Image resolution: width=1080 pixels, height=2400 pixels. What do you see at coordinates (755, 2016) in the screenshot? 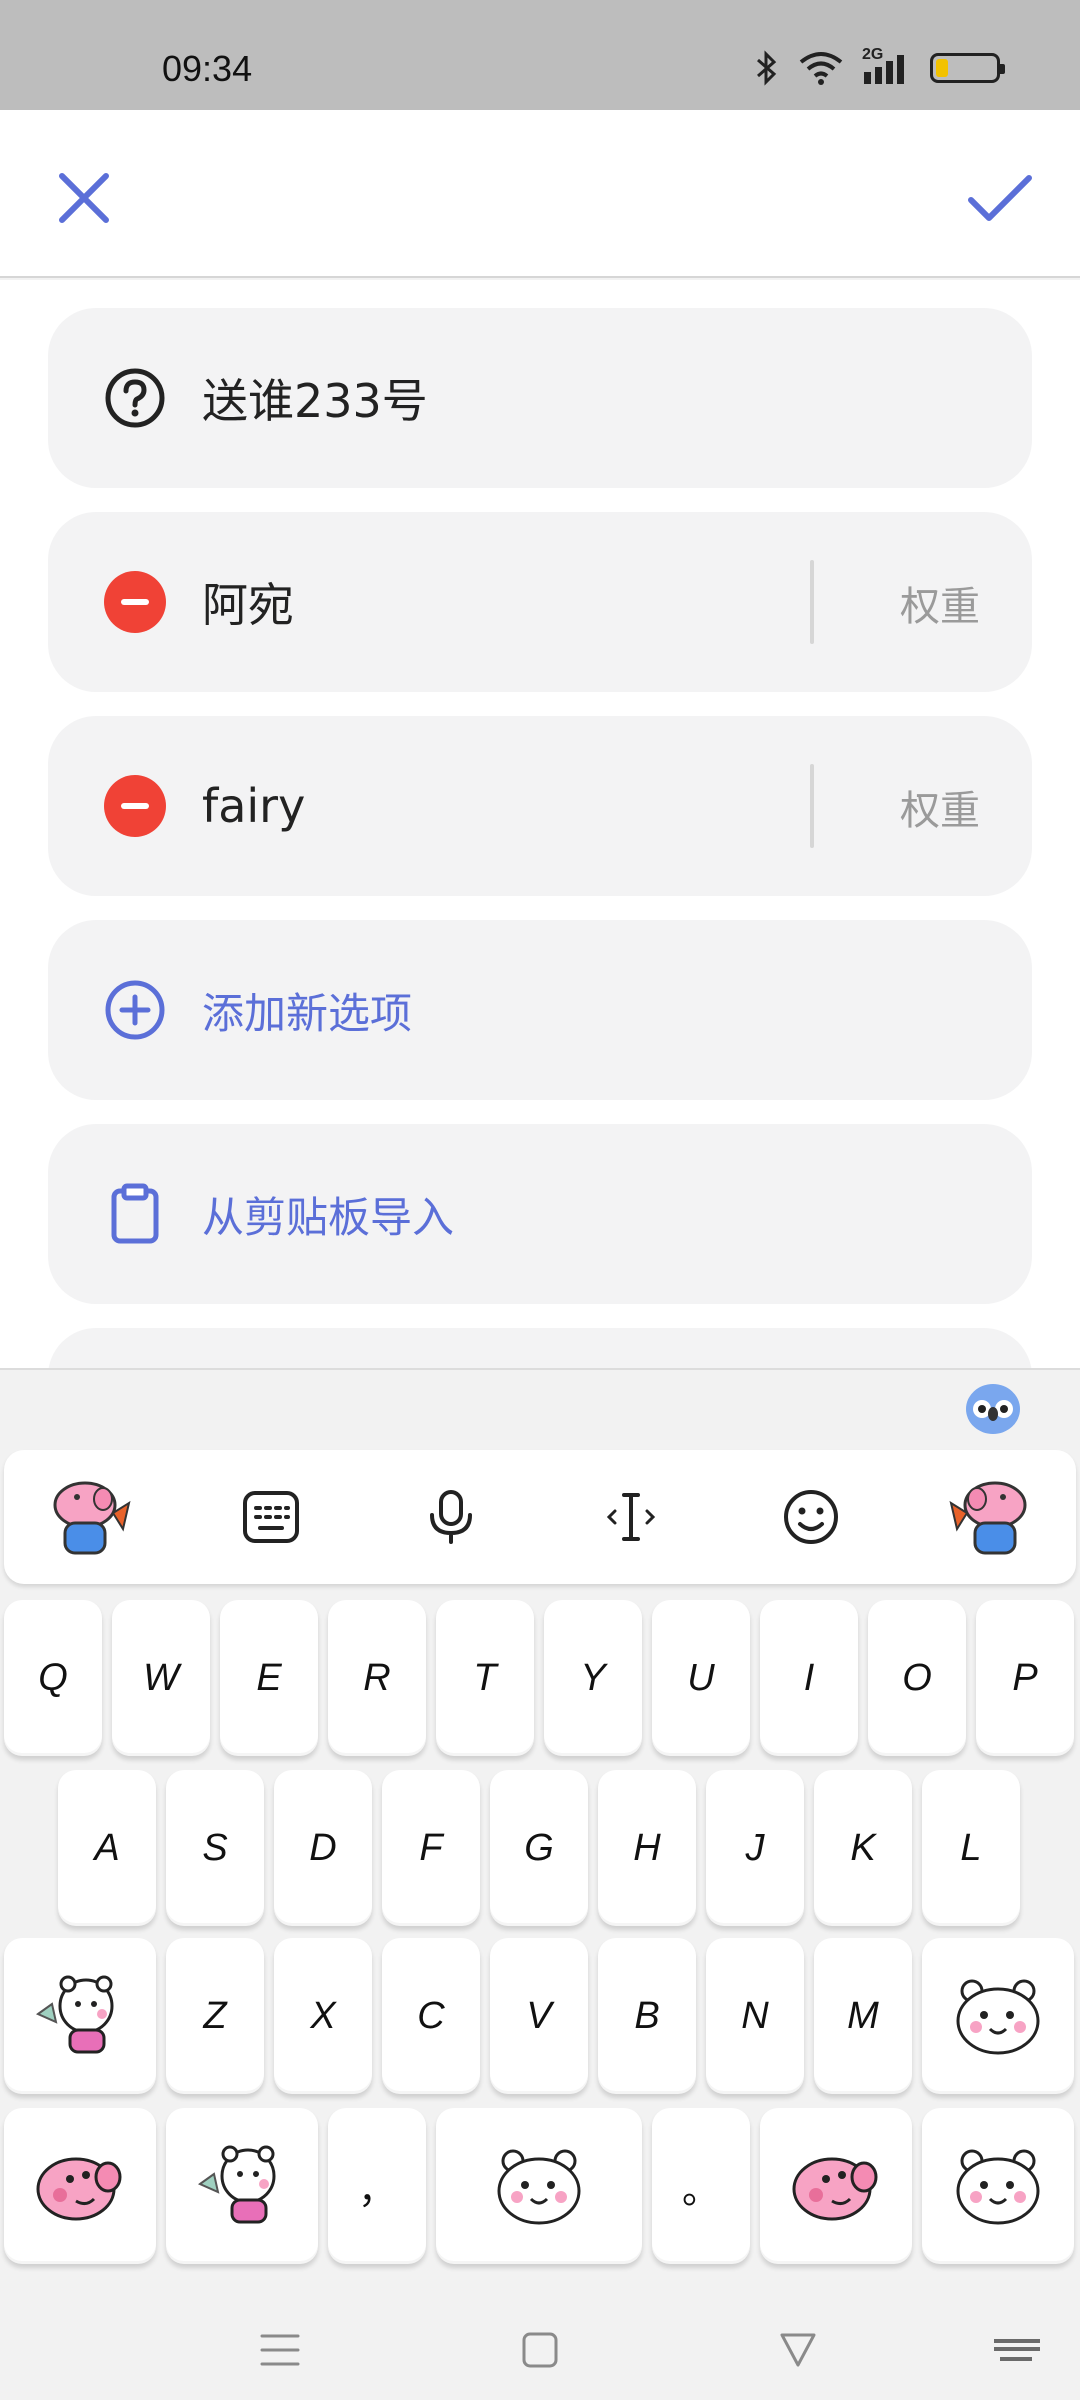
I see `key-n: N` at bounding box center [755, 2016].